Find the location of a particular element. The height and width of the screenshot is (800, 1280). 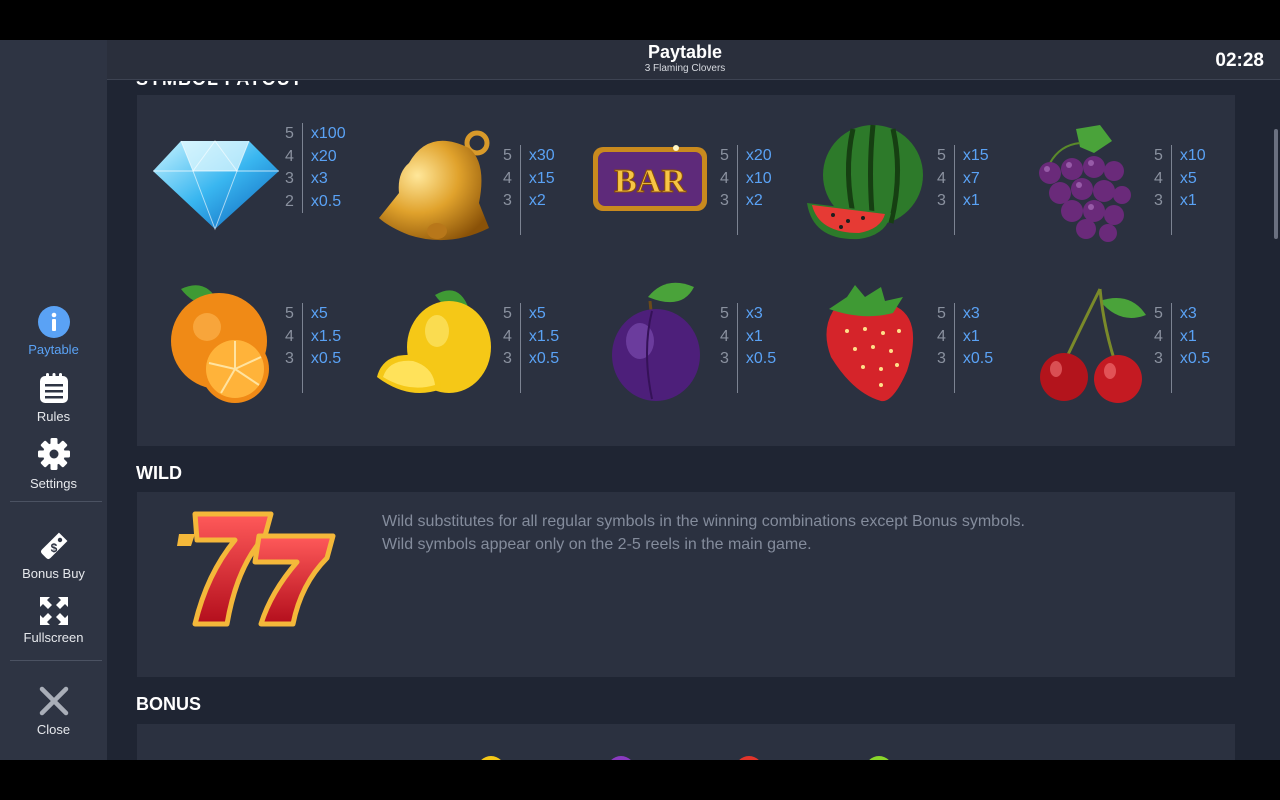

wild-heading: WILD is located at coordinates (159, 473).